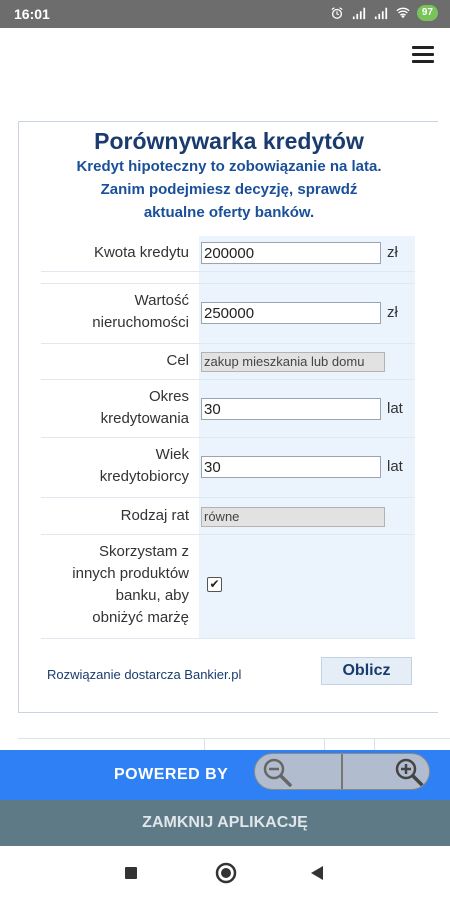 Image resolution: width=450 pixels, height=900 pixels. Describe the element at coordinates (143, 551) in the screenshot. I see `label-line: Skorzystam z` at that location.